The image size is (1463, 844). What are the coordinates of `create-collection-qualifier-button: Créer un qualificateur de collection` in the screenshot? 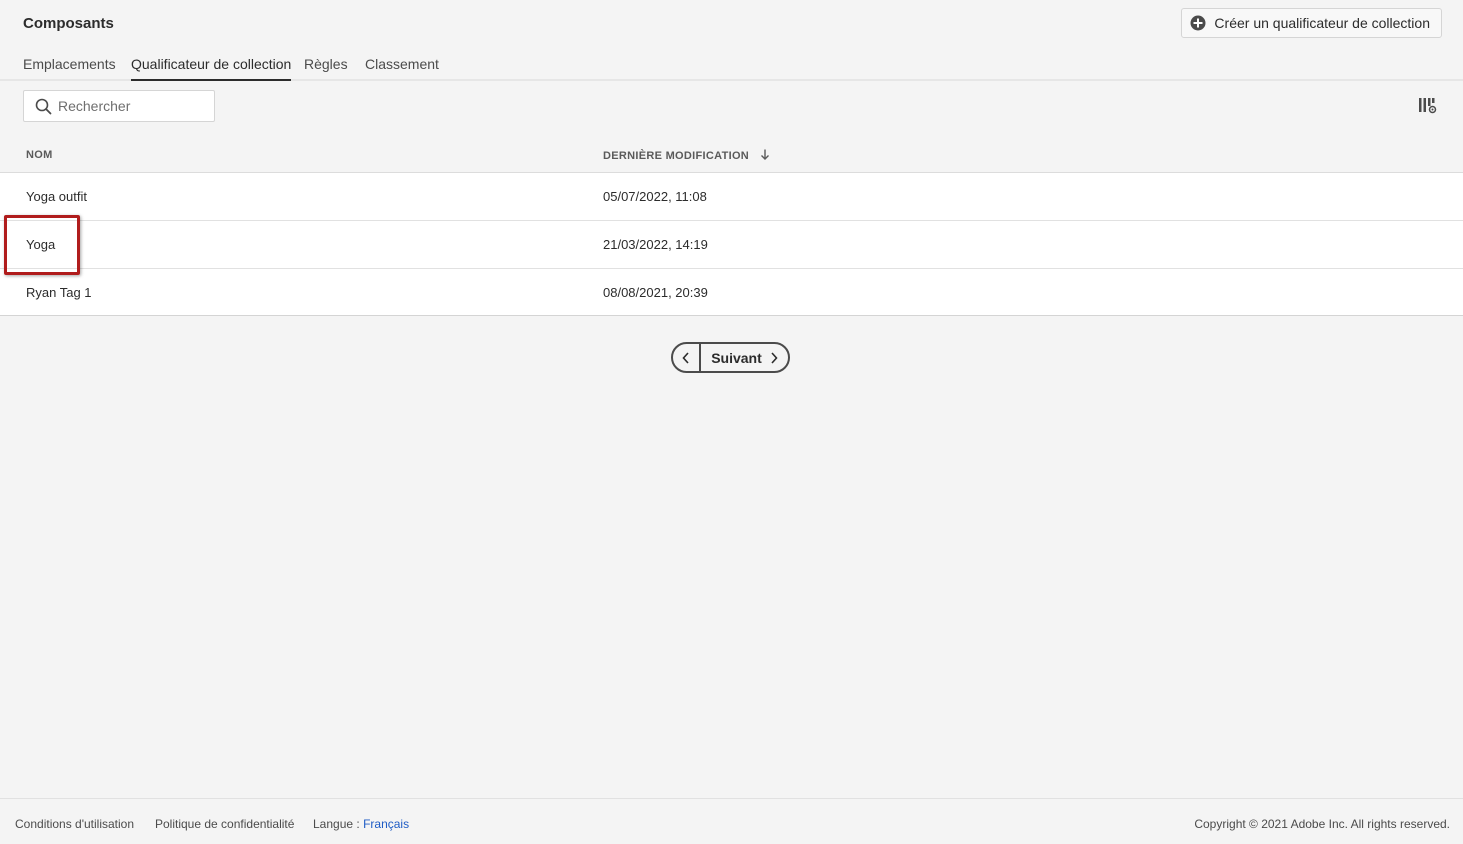 It's located at (1311, 23).